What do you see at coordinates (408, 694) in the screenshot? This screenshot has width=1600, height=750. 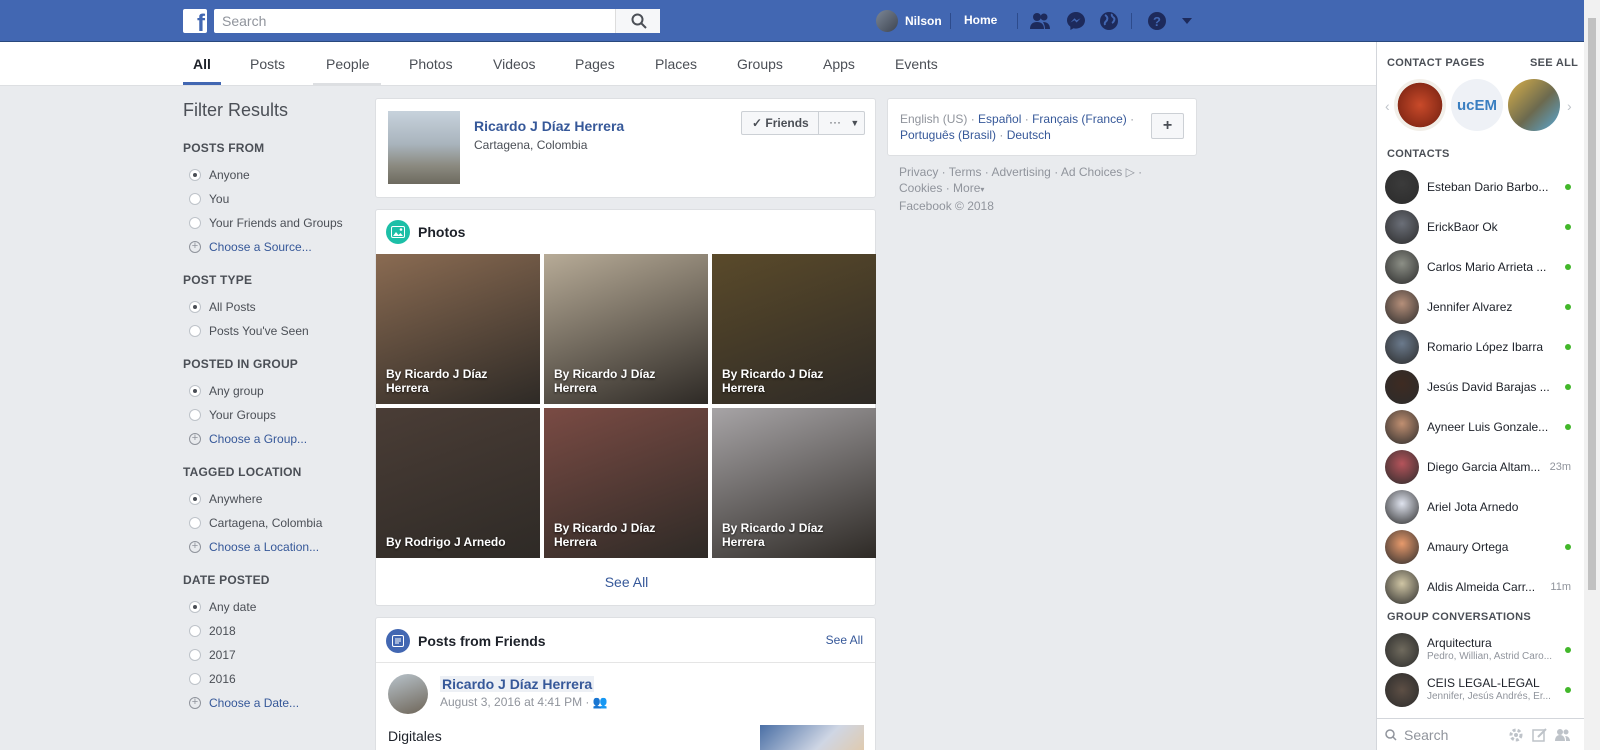 I see `post-author-avatar` at bounding box center [408, 694].